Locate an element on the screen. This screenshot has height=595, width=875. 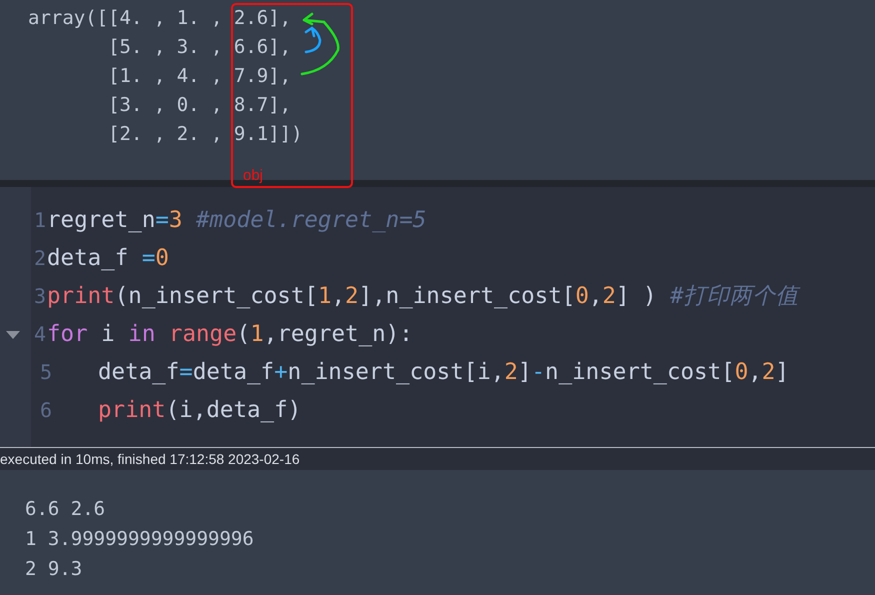
code-text: (n_insert_cost[ is located at coordinates (216, 296).